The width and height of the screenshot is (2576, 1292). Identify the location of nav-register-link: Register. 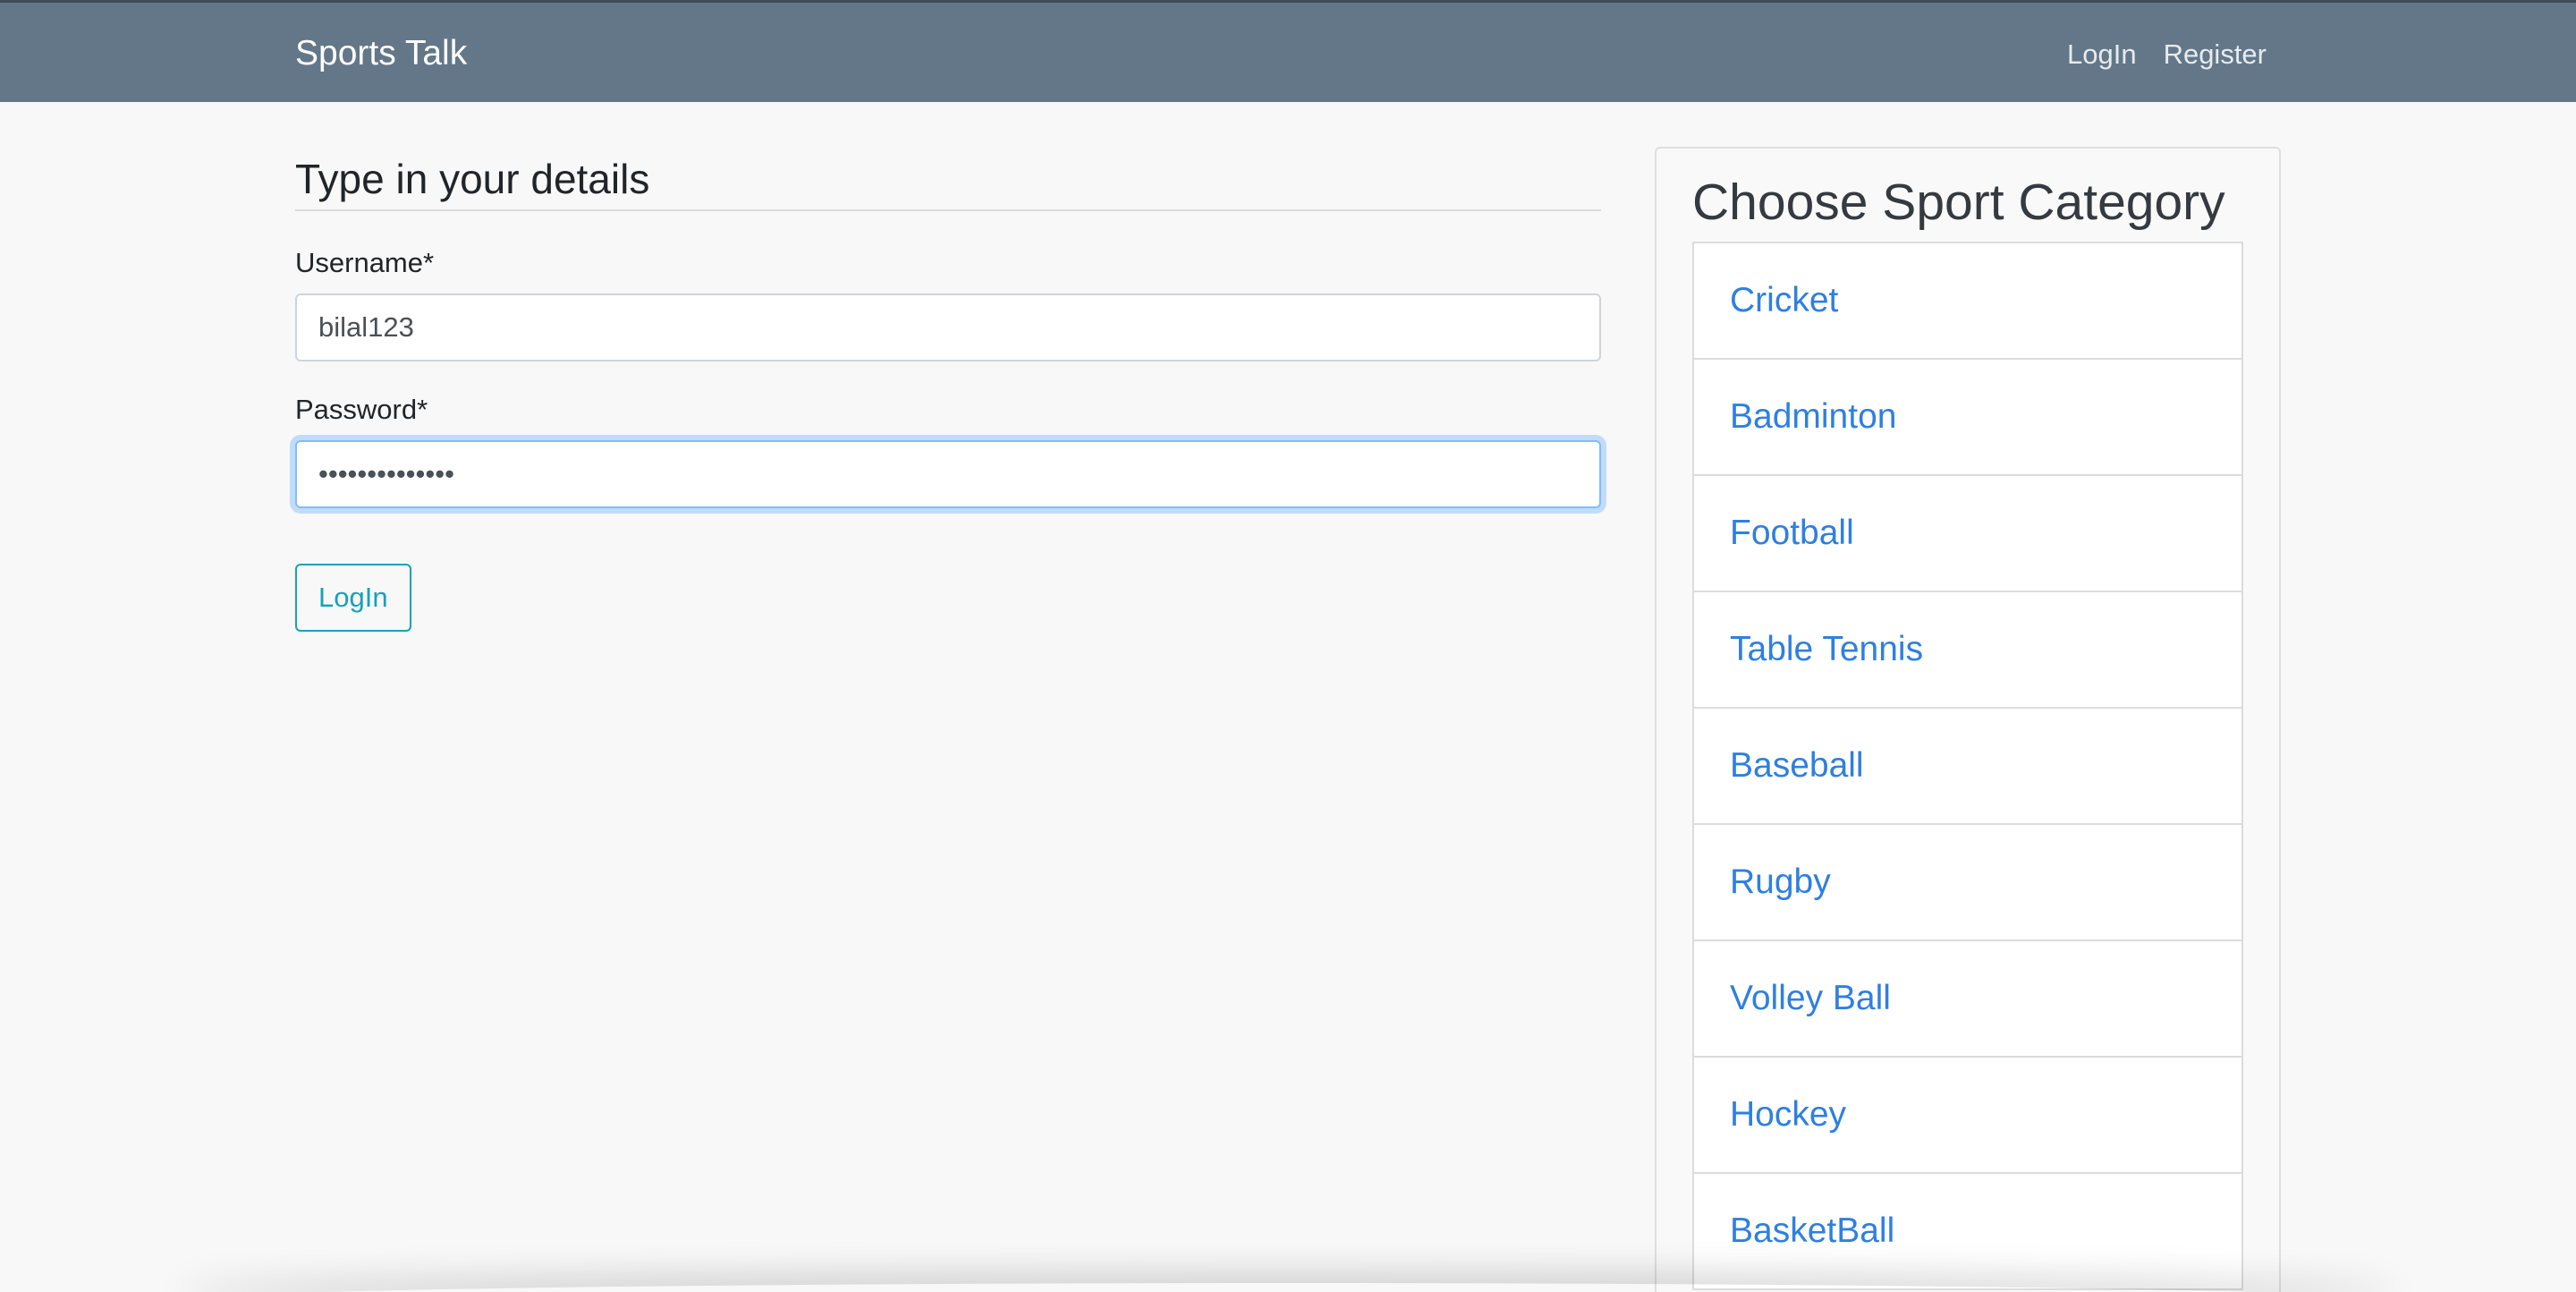
(2215, 54).